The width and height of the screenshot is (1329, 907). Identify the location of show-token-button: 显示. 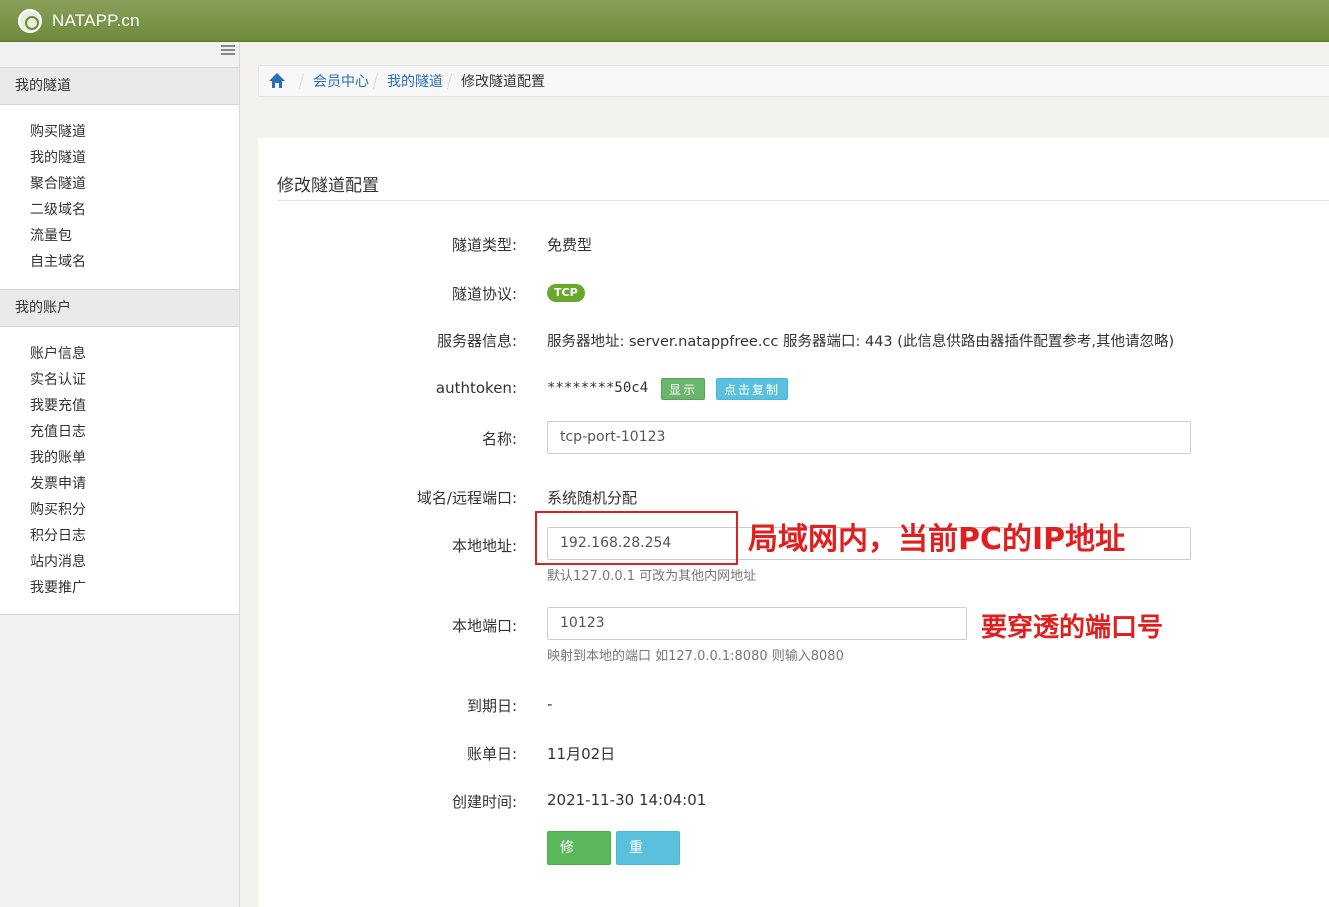
(683, 389).